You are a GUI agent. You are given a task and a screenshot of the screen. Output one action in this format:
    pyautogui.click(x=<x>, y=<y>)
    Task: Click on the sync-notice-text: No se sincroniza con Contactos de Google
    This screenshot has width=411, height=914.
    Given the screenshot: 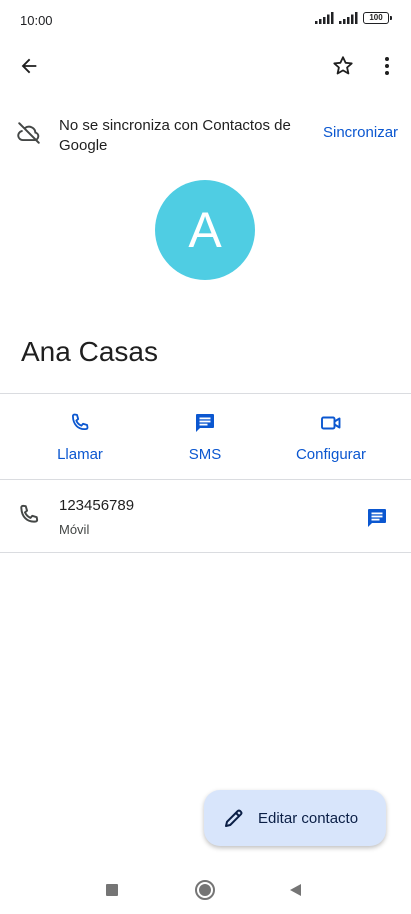 What is the action you would take?
    pyautogui.click(x=175, y=135)
    